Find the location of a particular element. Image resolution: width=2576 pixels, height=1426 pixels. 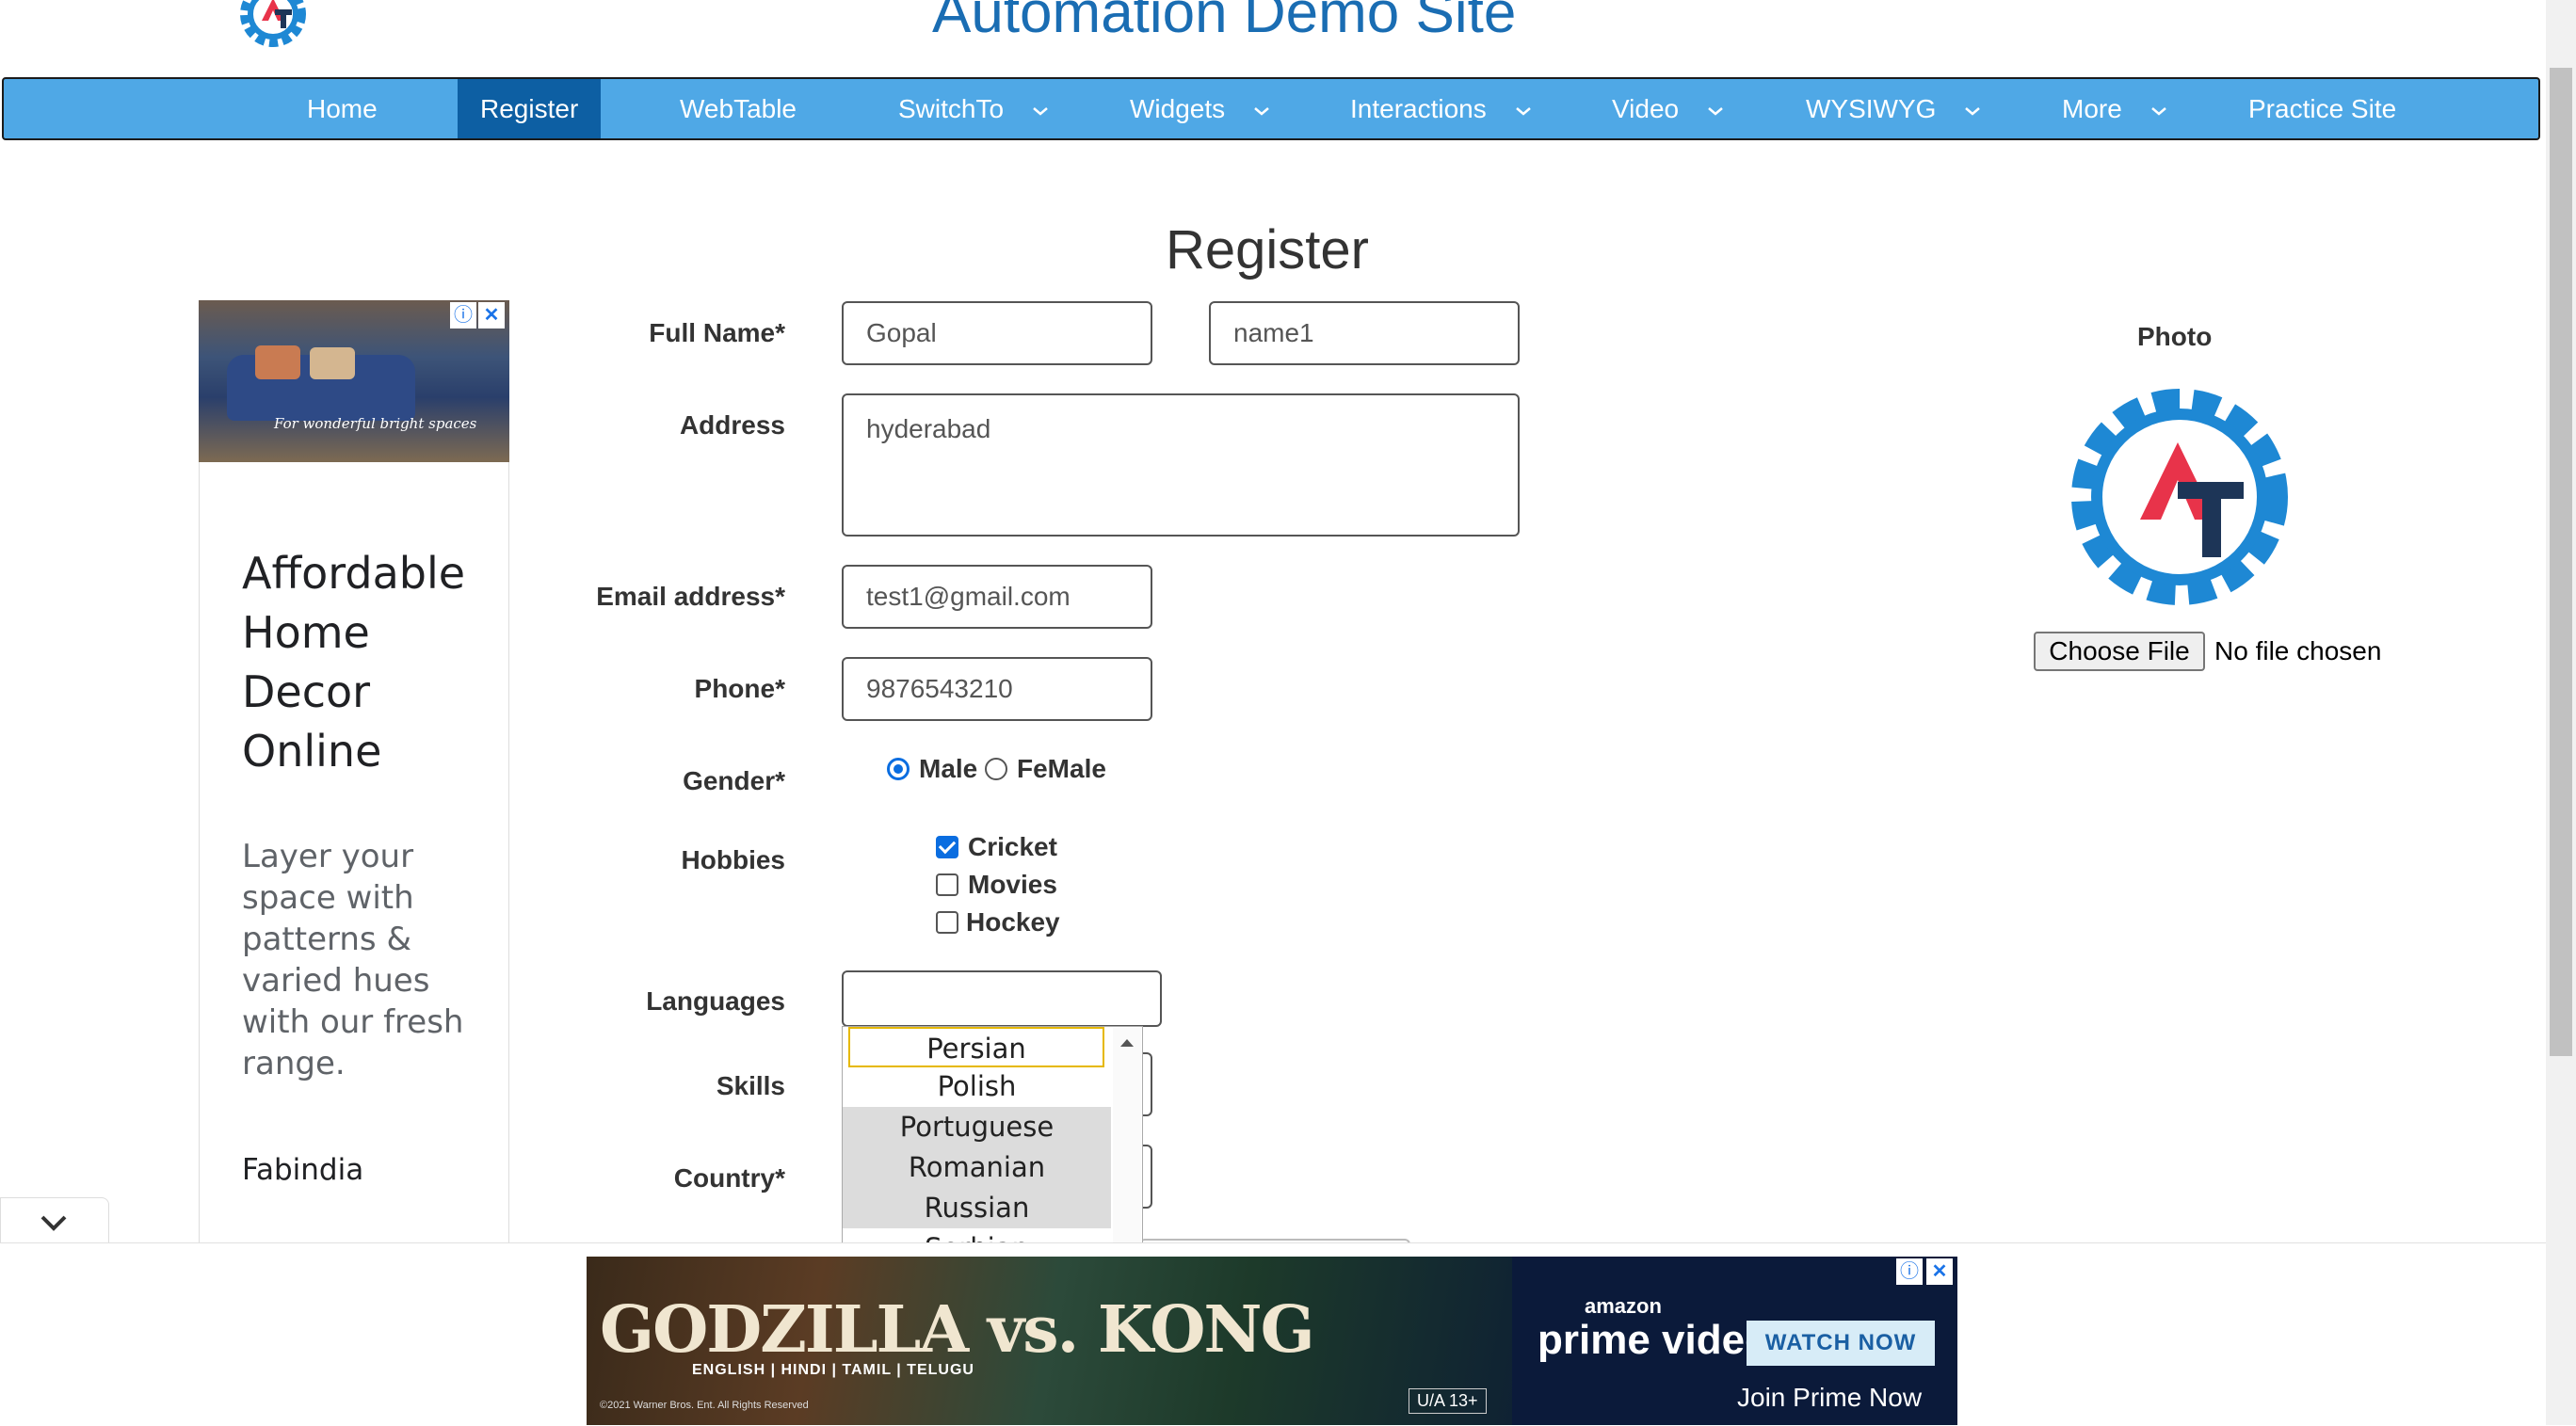

ad-brand: Fabindia is located at coordinates (302, 1170).